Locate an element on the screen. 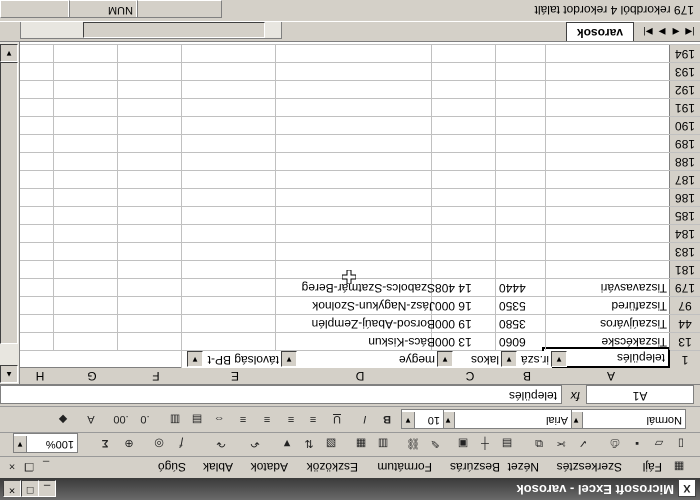 This screenshot has height=500, width=700. row-number: 186 is located at coordinates (684, 197).